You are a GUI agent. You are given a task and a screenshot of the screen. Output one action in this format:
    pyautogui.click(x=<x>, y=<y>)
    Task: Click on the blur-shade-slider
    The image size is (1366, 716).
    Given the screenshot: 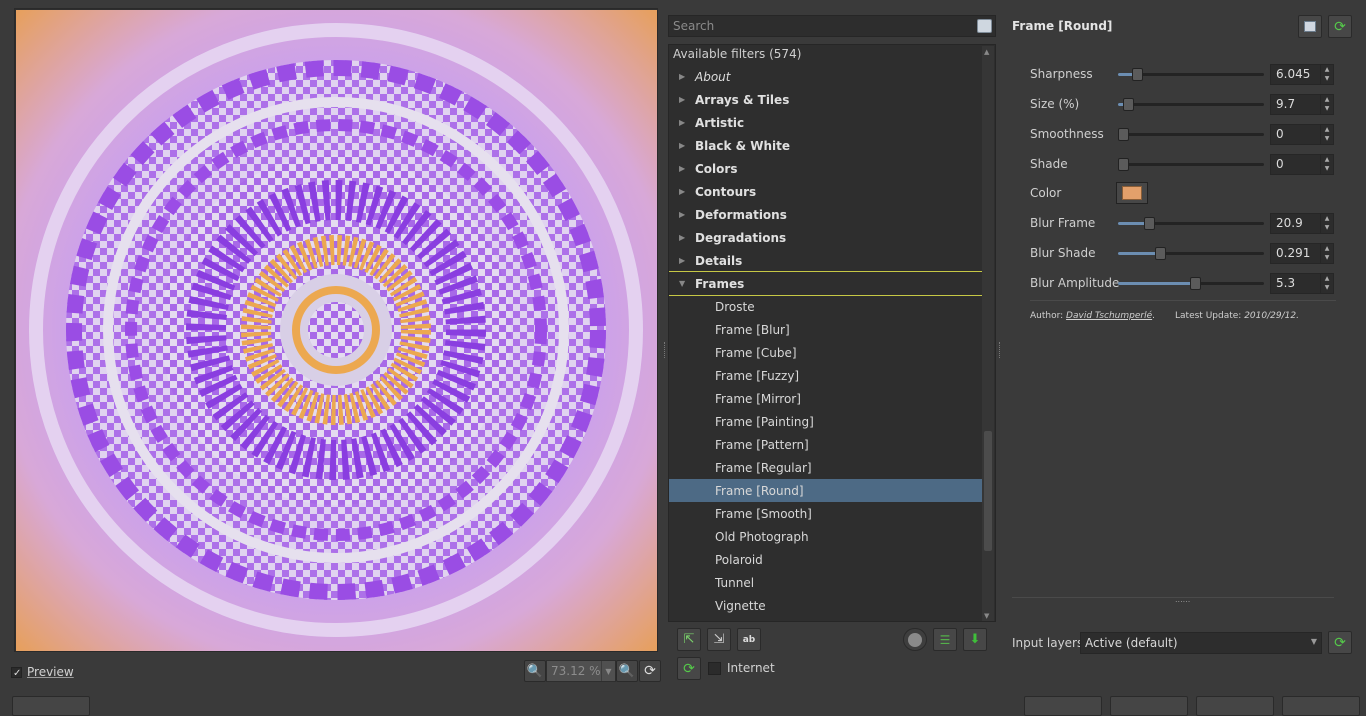 What is the action you would take?
    pyautogui.click(x=1191, y=253)
    